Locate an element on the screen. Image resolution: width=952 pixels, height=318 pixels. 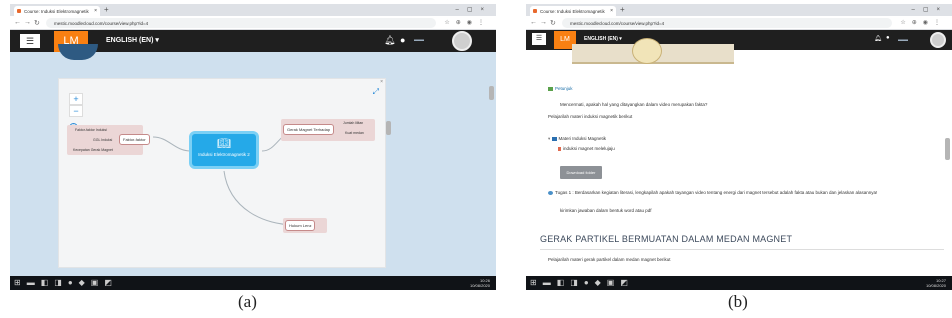
folder-item: ▾ Materi Induksi Magnetik is located at coordinates (577, 139).